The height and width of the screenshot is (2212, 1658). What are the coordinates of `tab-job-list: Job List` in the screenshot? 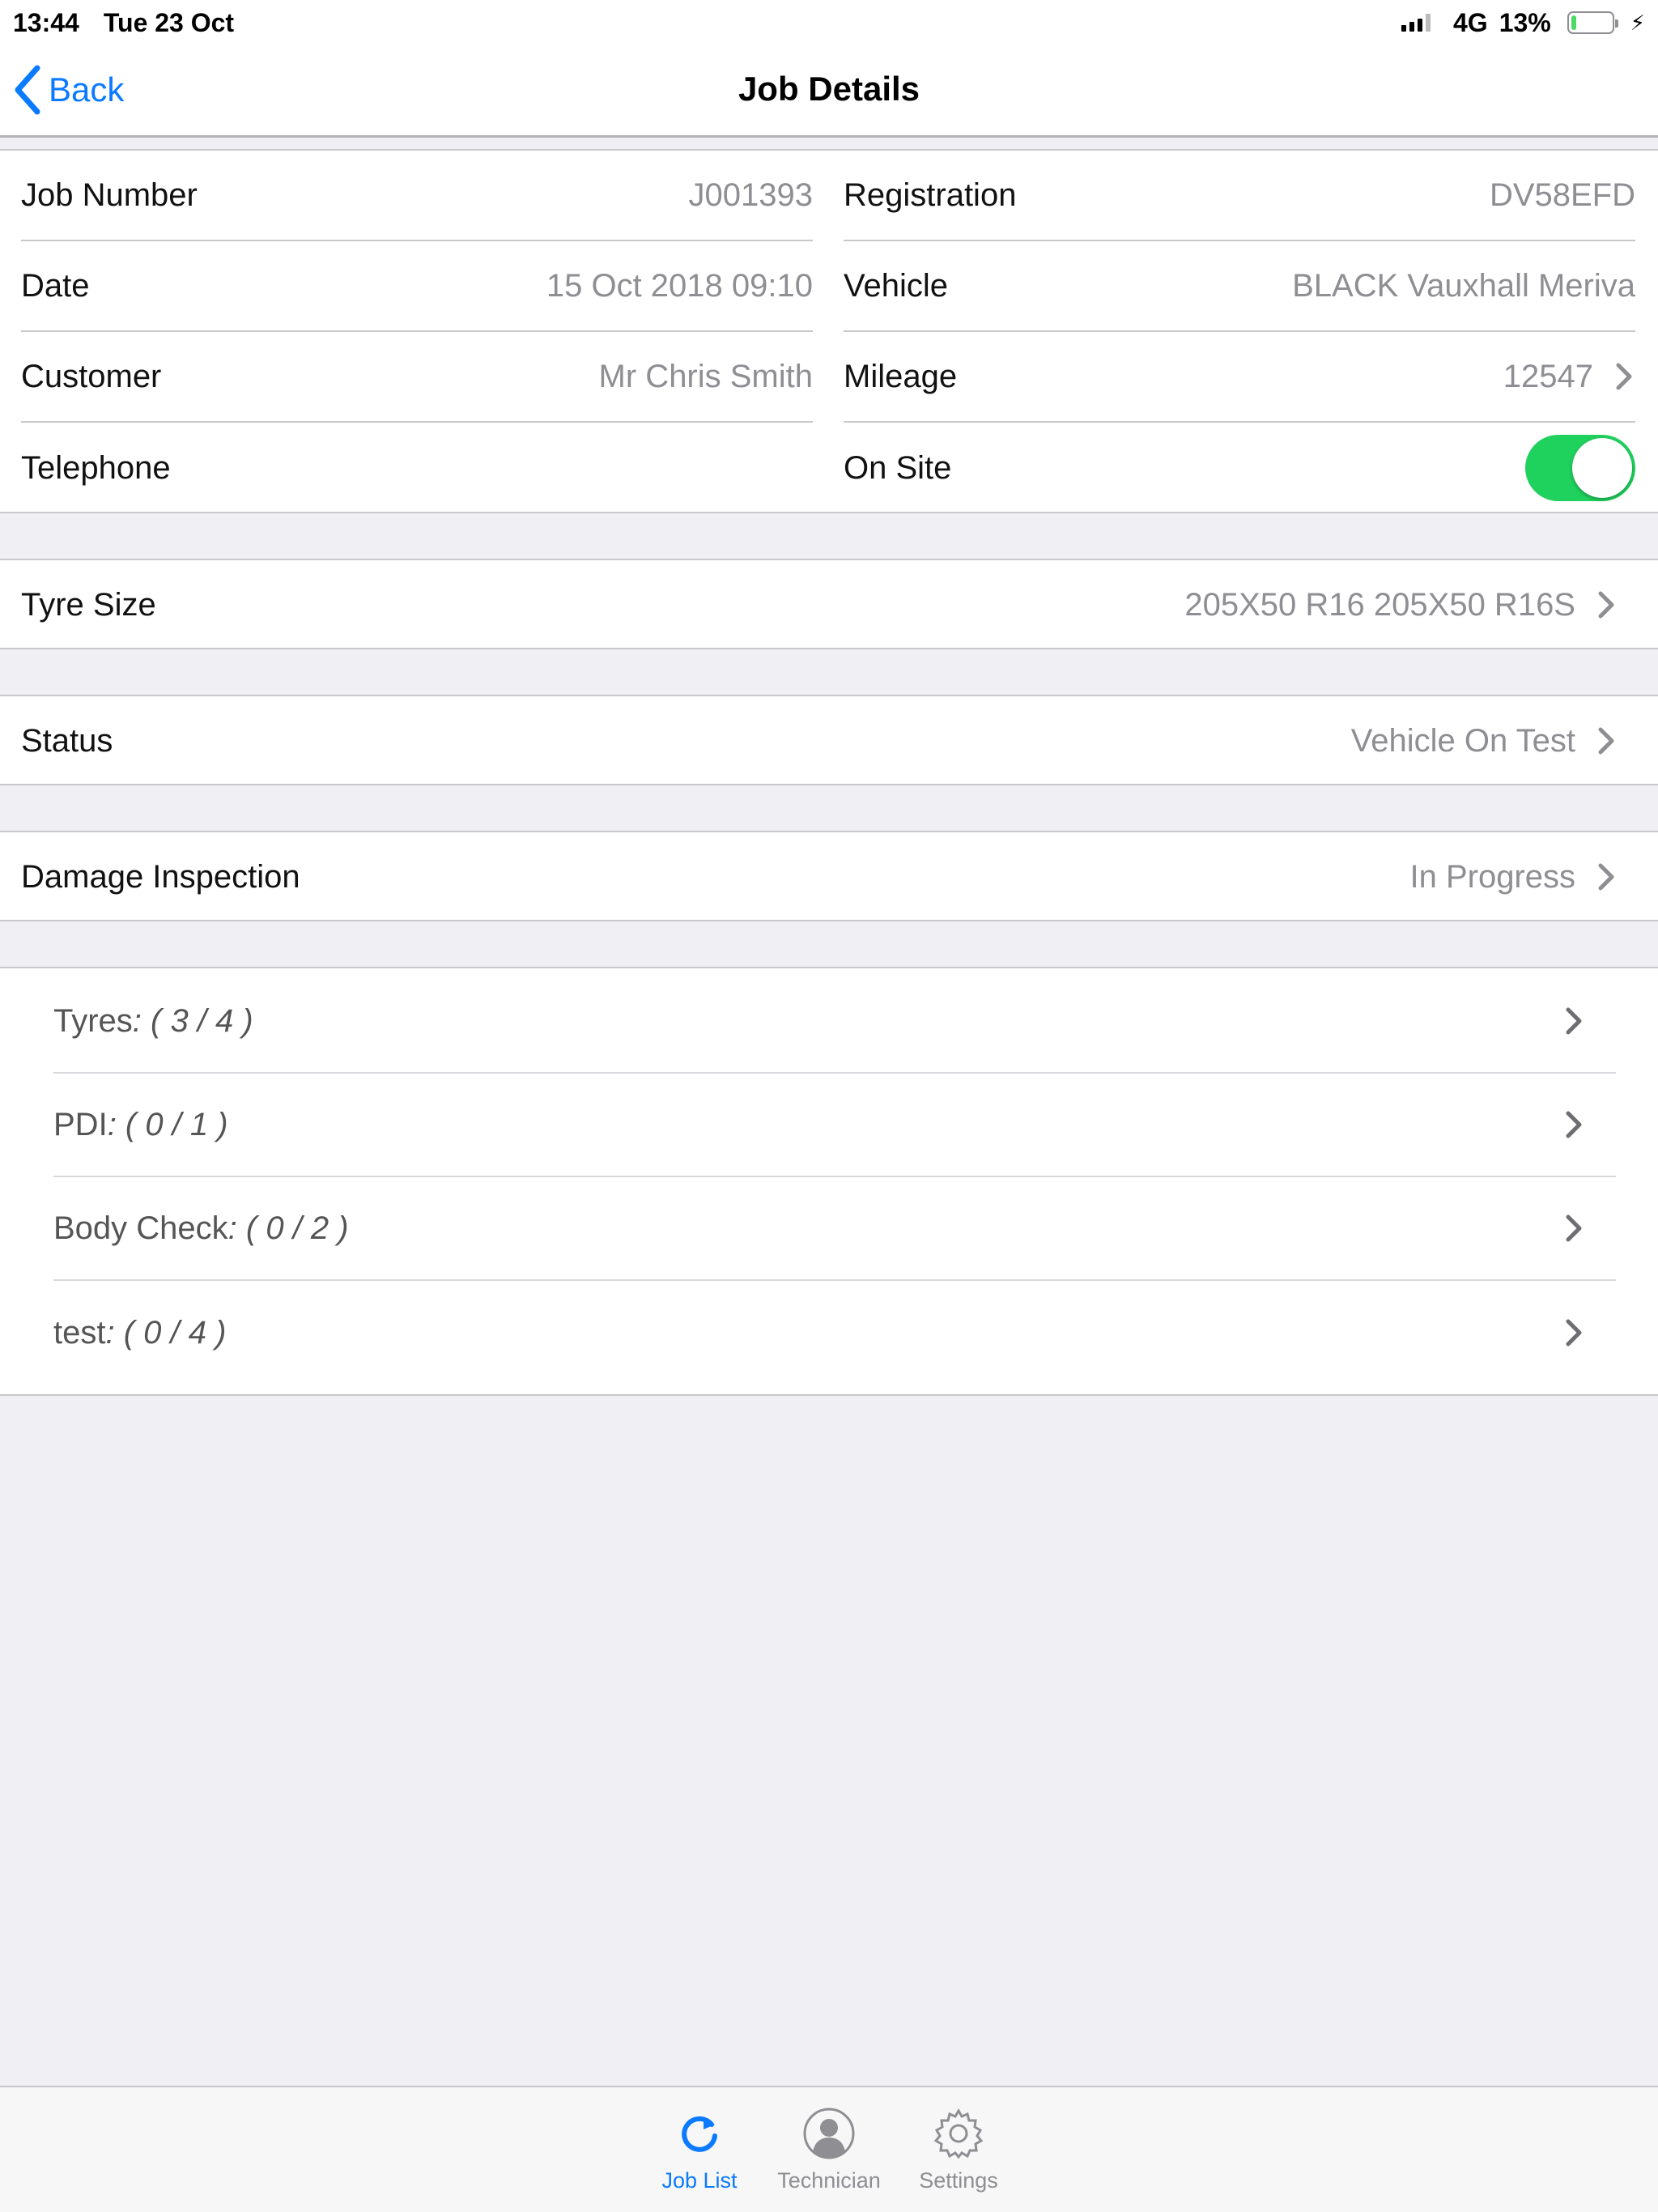 It's located at (699, 2149).